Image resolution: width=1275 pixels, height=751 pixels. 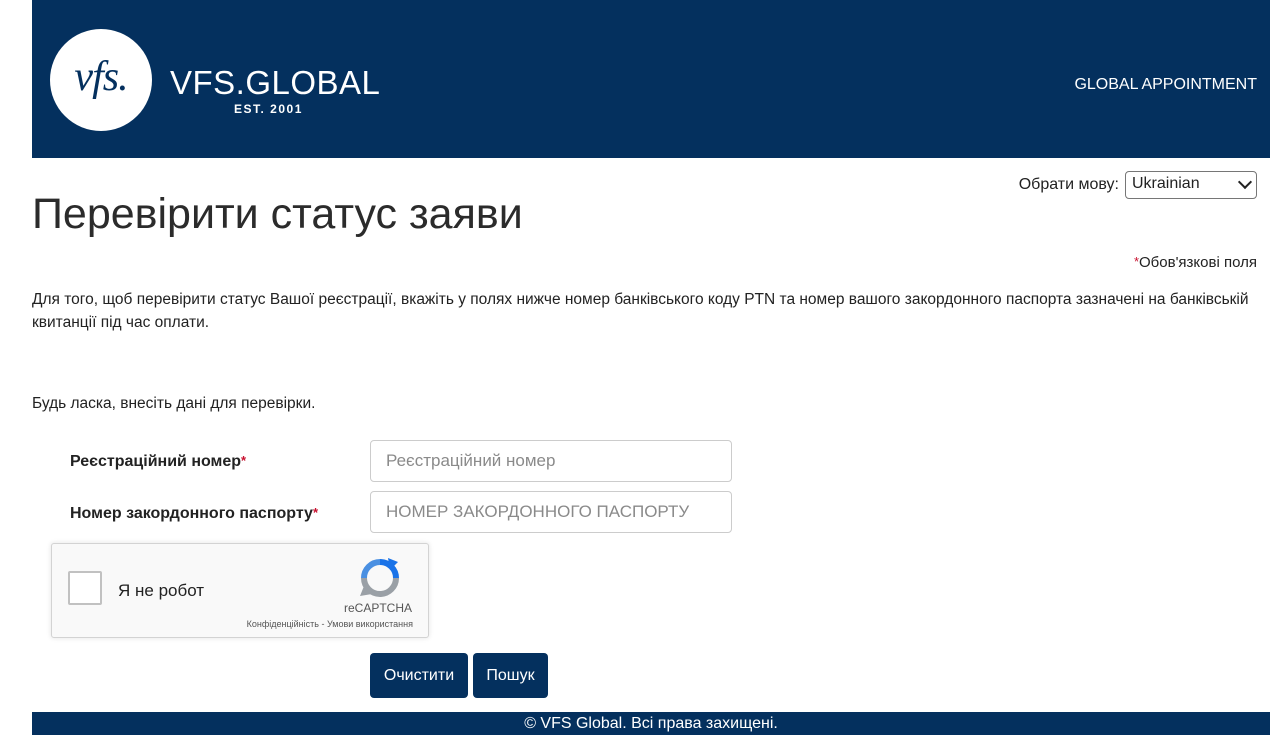 What do you see at coordinates (419, 675) in the screenshot?
I see `clear-button: Очистити` at bounding box center [419, 675].